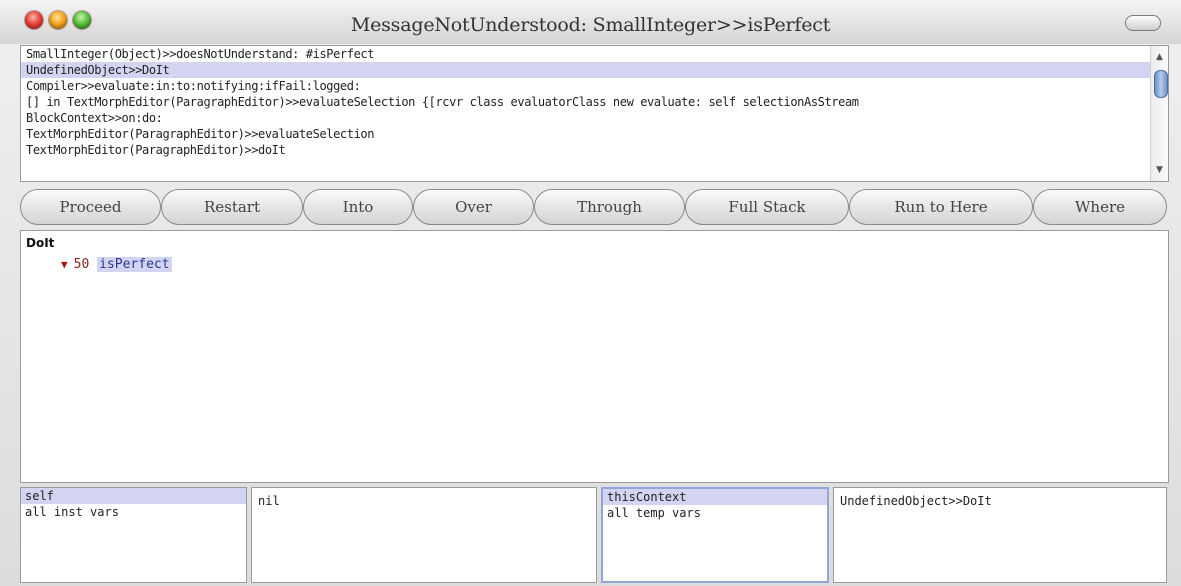 The width and height of the screenshot is (1181, 586). Describe the element at coordinates (1100, 207) in the screenshot. I see `where-button: Where` at that location.